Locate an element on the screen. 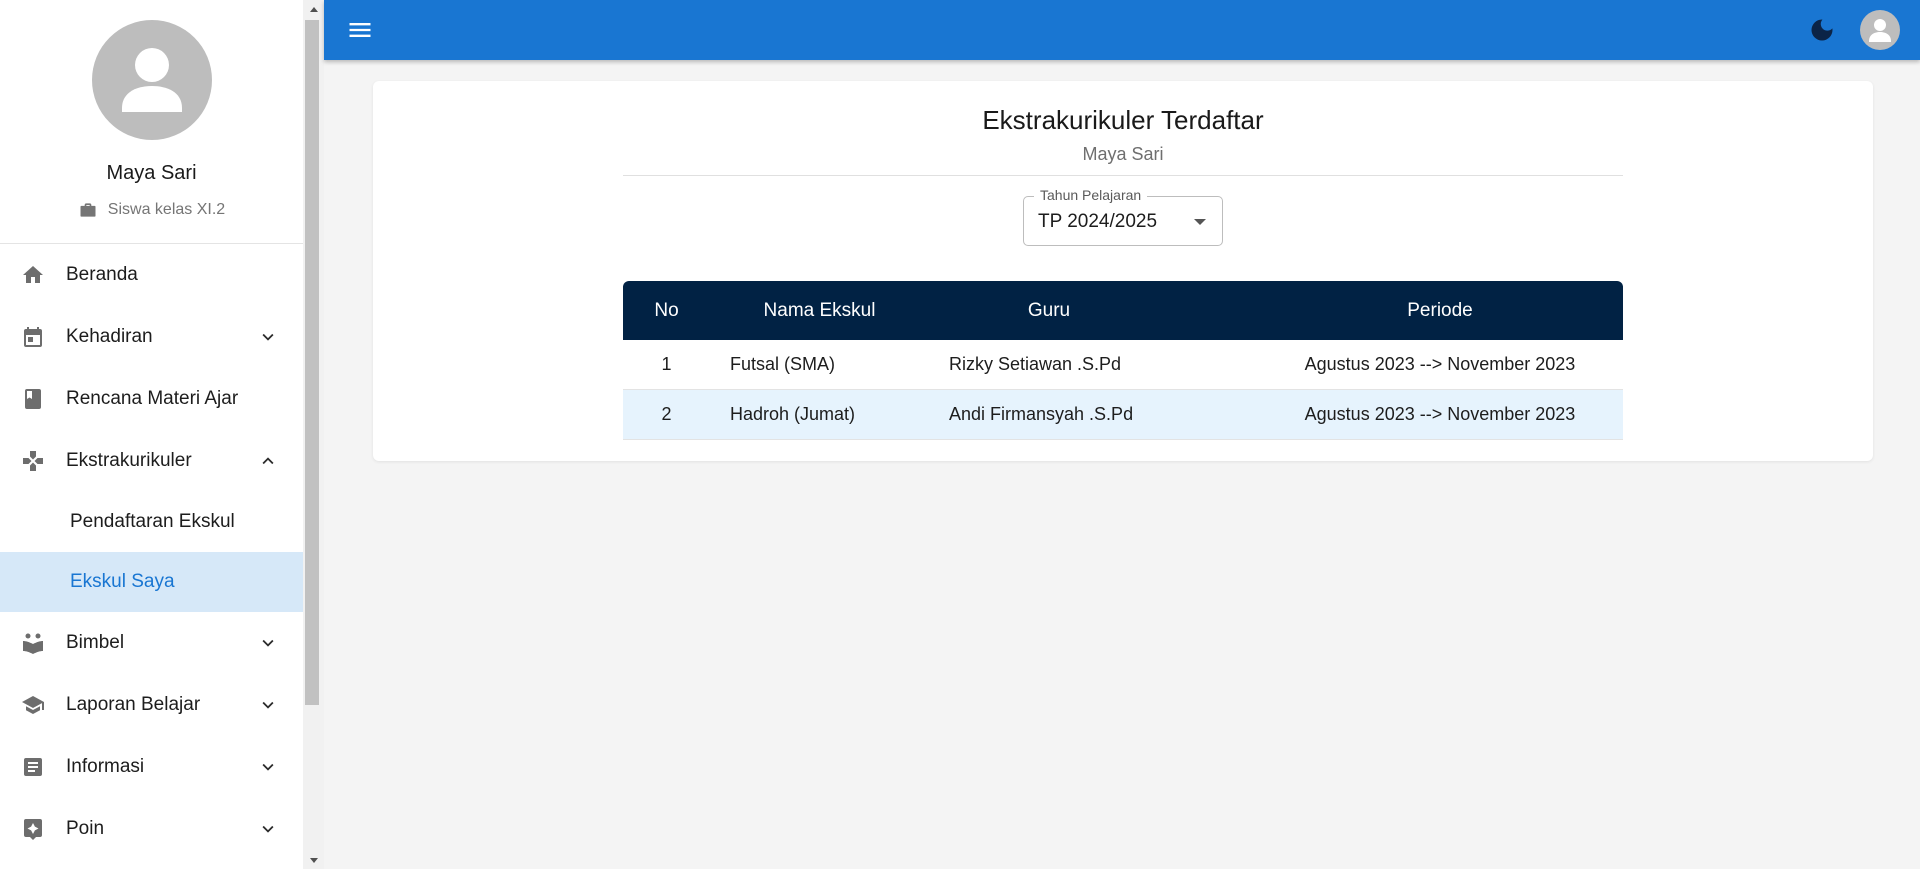  sidebar-scrollbar is located at coordinates (313, 434).